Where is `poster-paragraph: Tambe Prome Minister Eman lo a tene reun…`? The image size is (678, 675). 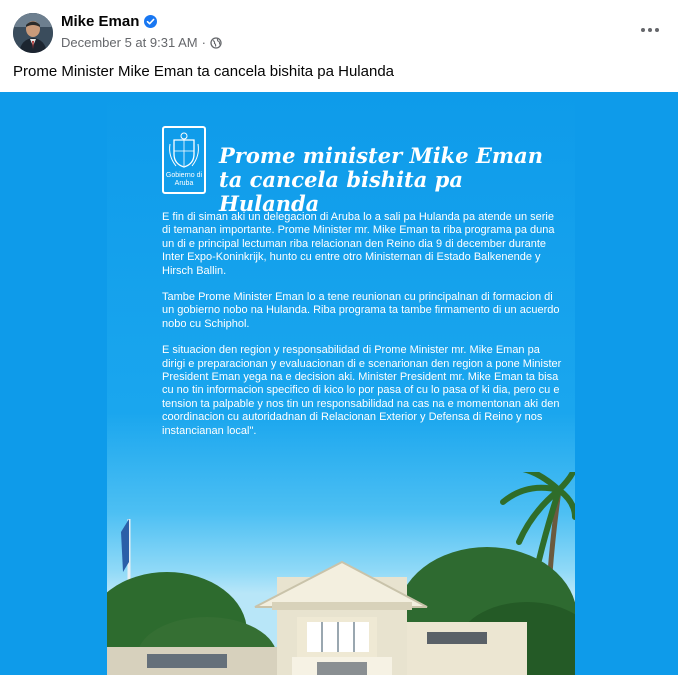 poster-paragraph: Tambe Prome Minister Eman lo a tene reun… is located at coordinates (361, 310).